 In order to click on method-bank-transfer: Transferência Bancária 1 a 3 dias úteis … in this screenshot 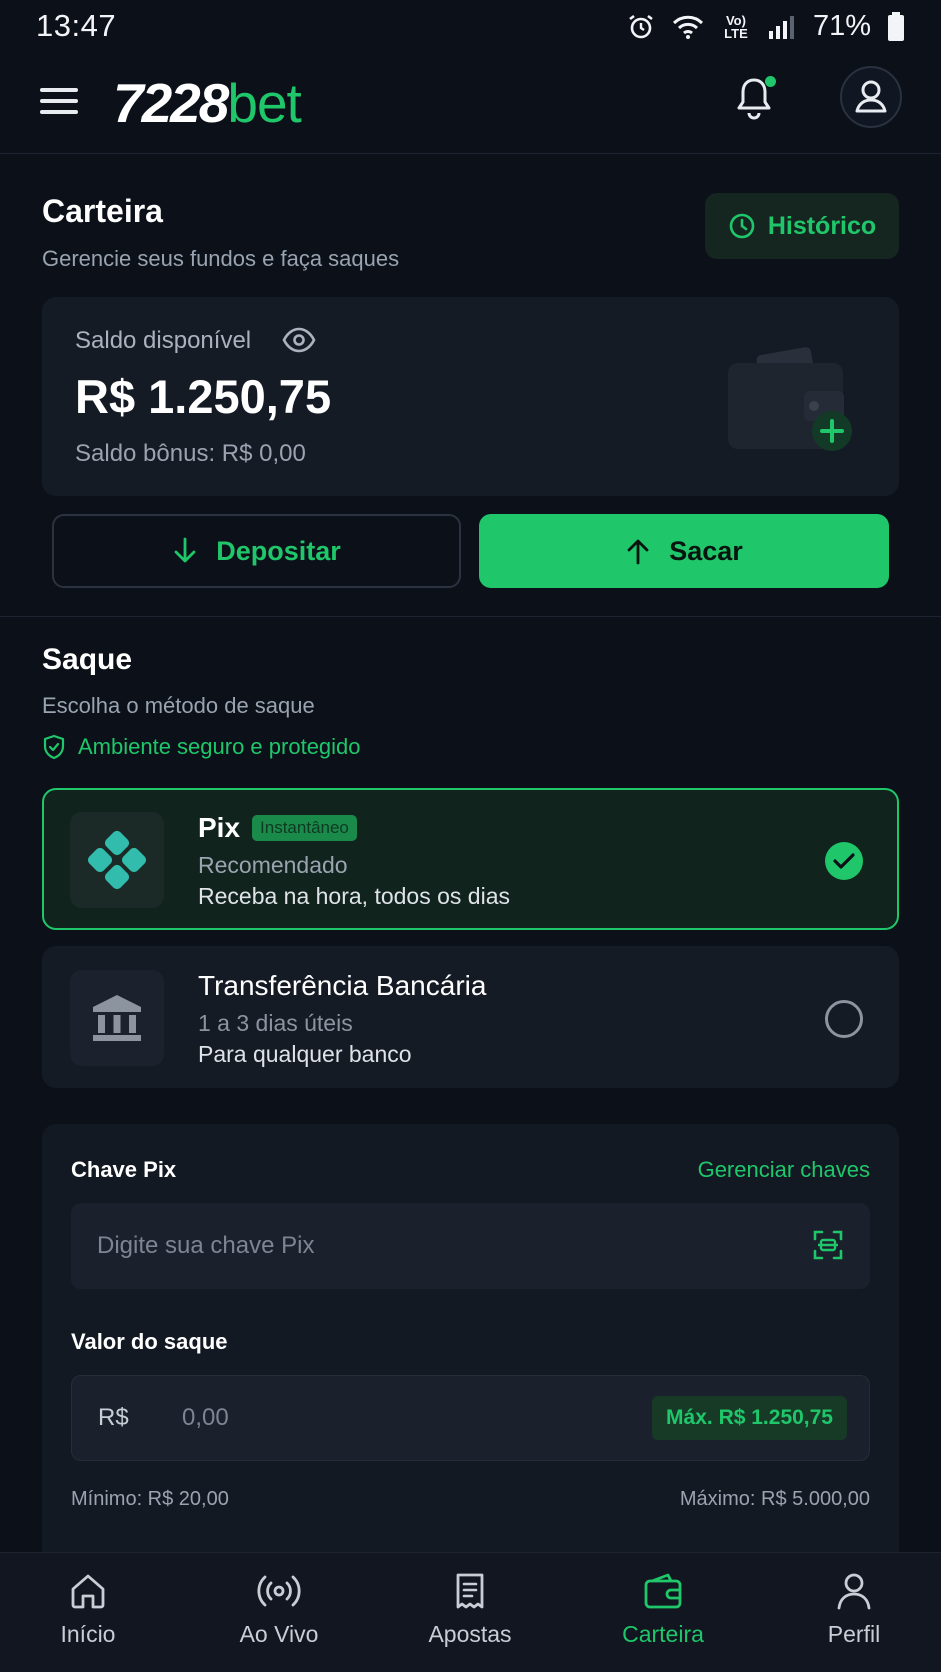, I will do `click(470, 1017)`.